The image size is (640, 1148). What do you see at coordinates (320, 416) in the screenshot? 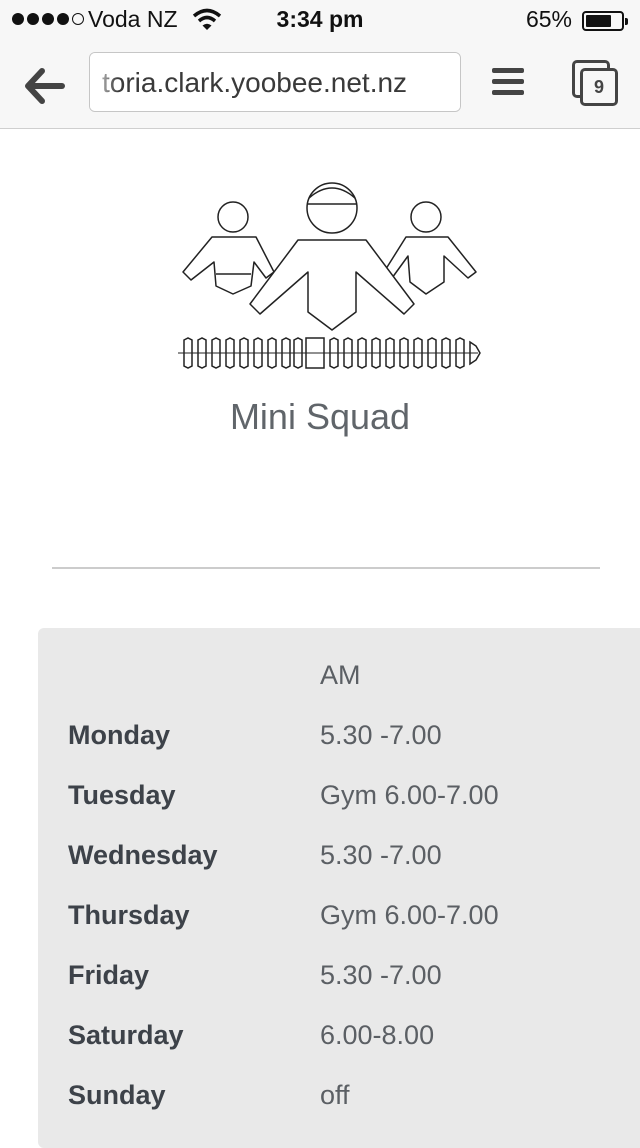
I see `page-title: Mini Squad` at bounding box center [320, 416].